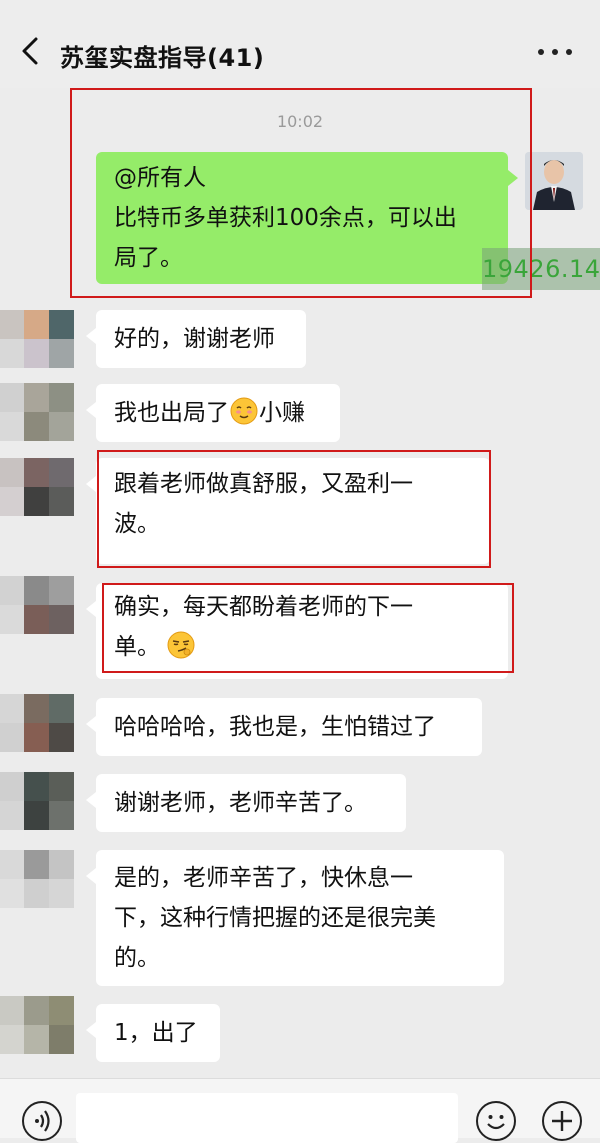  What do you see at coordinates (496, 1121) in the screenshot?
I see `emoji-icon` at bounding box center [496, 1121].